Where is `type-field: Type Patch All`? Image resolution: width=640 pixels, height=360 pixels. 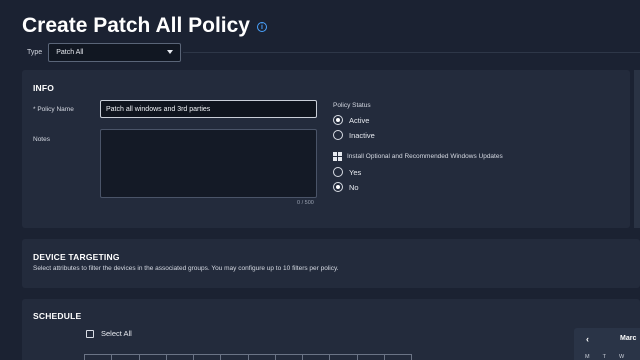
type-field: Type Patch All is located at coordinates (104, 52).